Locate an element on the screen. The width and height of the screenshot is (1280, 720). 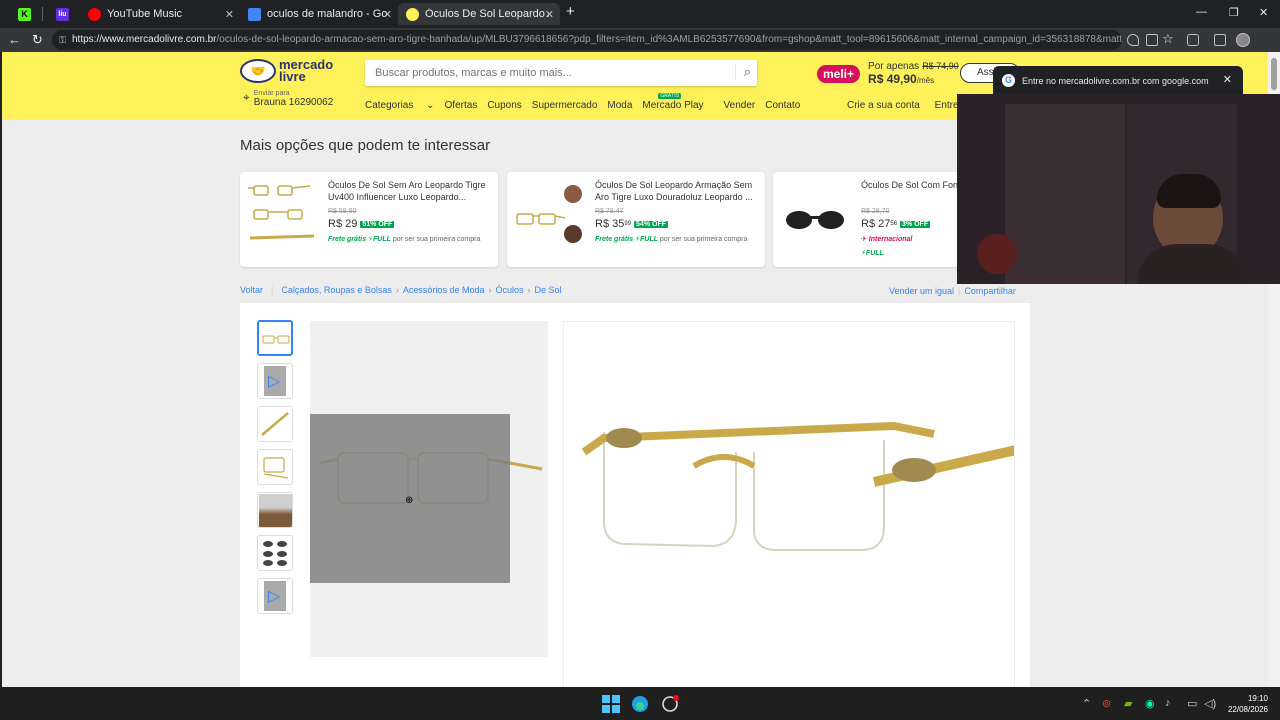
product-actions: Vender um igual | Compartilhar is located at coordinates (952, 291).